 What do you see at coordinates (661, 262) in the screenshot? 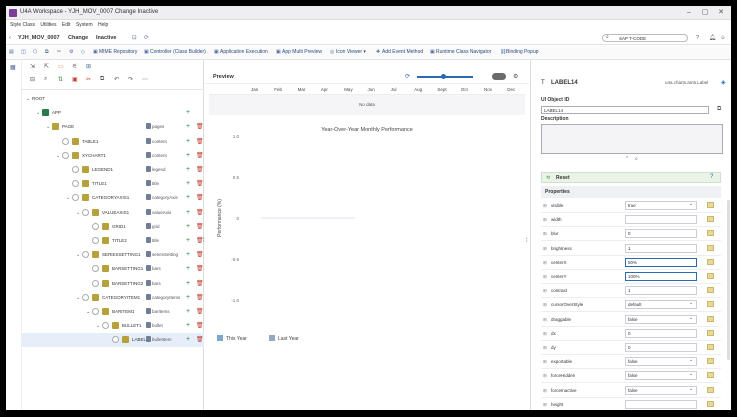
I see `property-value-input: 50%` at bounding box center [661, 262].